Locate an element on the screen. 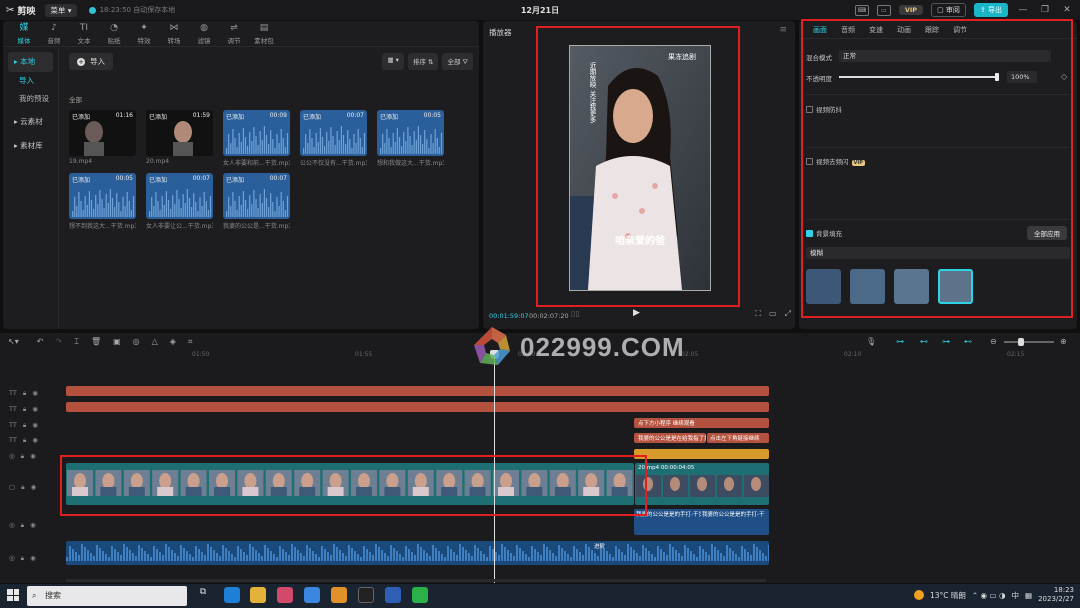 Image resolution: width=1080 pixels, height=608 pixels. sidebar-item-cloud: ▸ 云素材 is located at coordinates (30, 122).